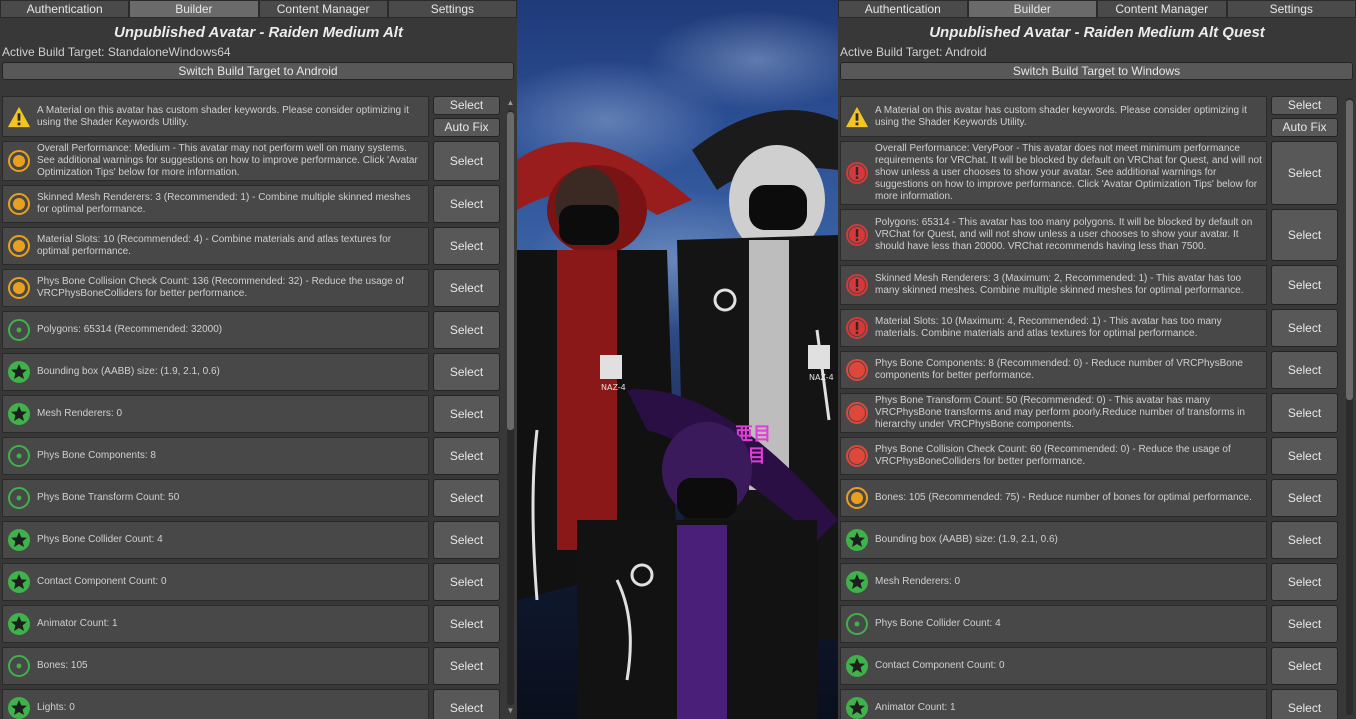 The width and height of the screenshot is (1356, 719). What do you see at coordinates (215, 456) in the screenshot?
I see `performance-message: Phys Bone Components: 8` at bounding box center [215, 456].